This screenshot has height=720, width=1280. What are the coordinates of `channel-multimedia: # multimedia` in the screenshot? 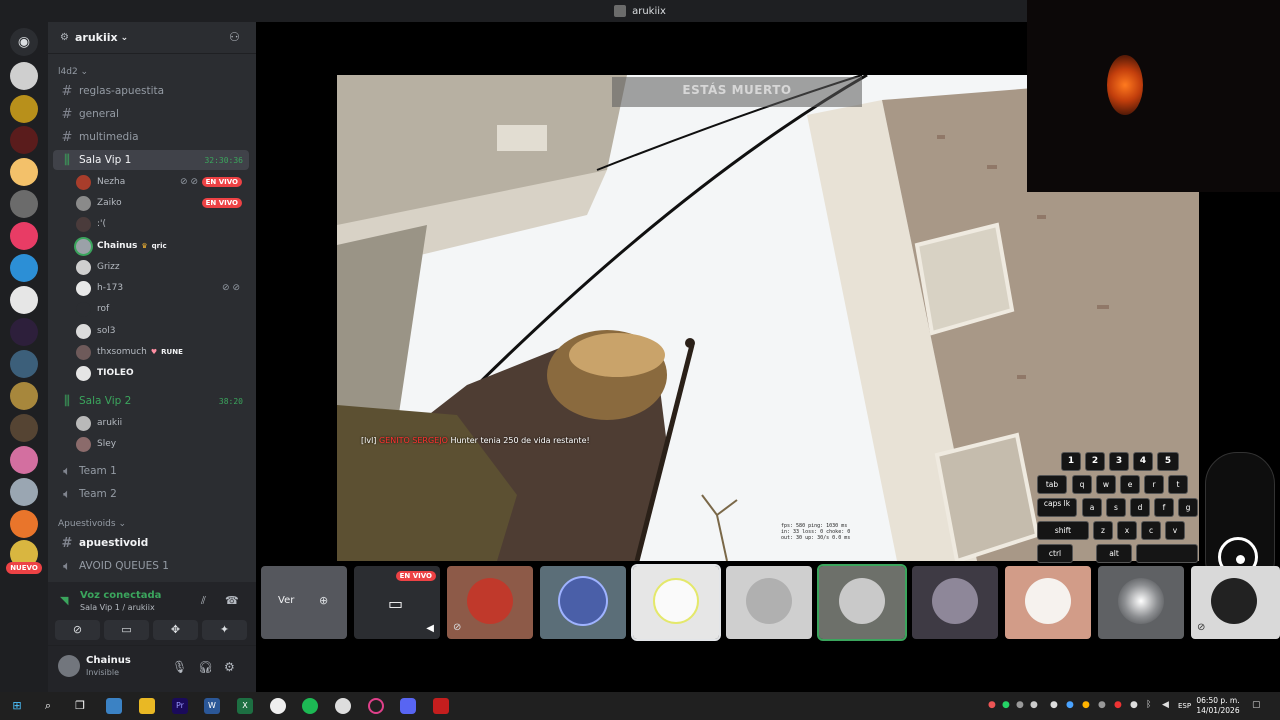 It's located at (151, 137).